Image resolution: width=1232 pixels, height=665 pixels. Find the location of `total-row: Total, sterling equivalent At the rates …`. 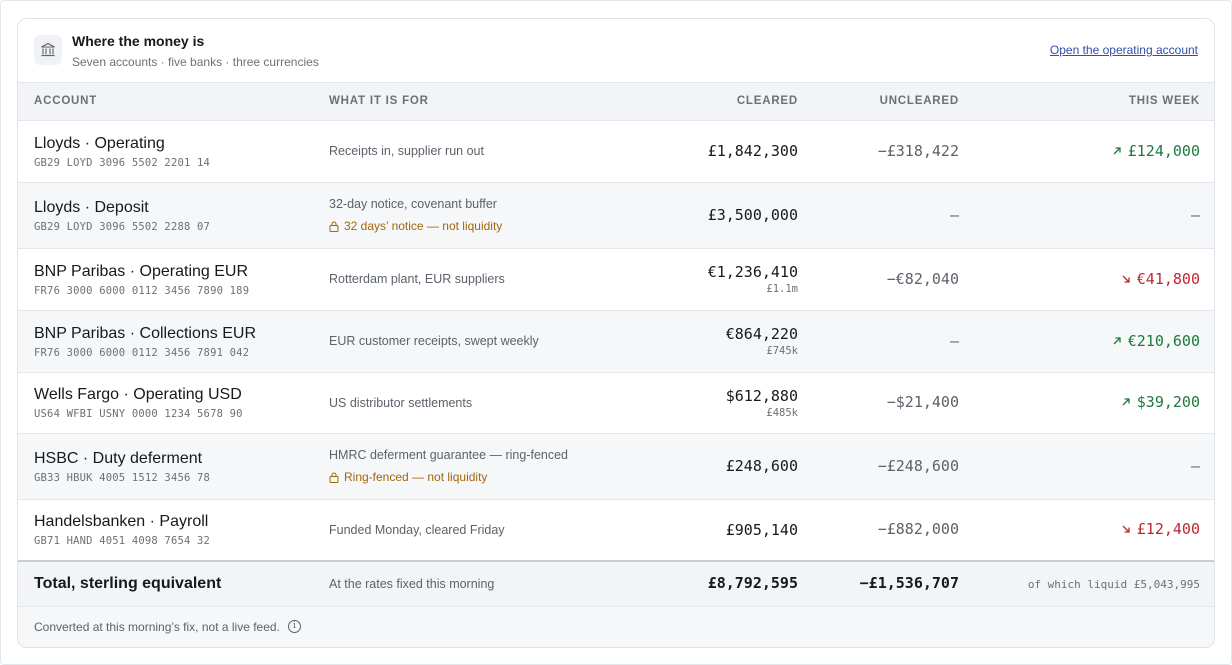

total-row: Total, sterling equivalent At the rates … is located at coordinates (616, 583).